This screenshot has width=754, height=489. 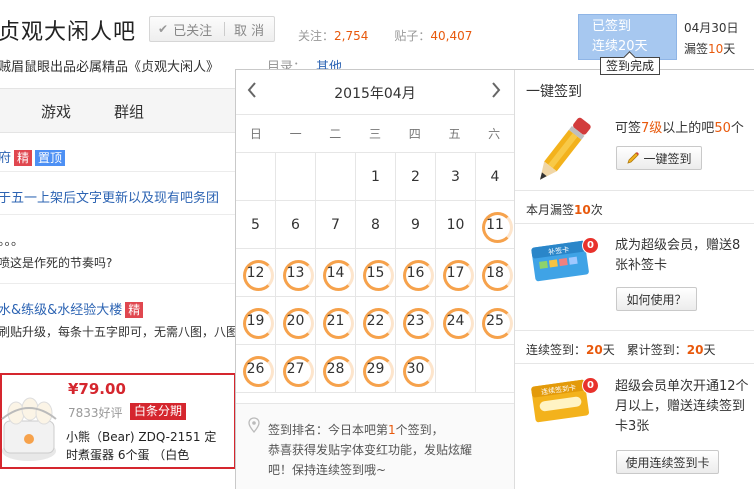 I want to click on calendar-day-signed: 29, so click(x=376, y=369).